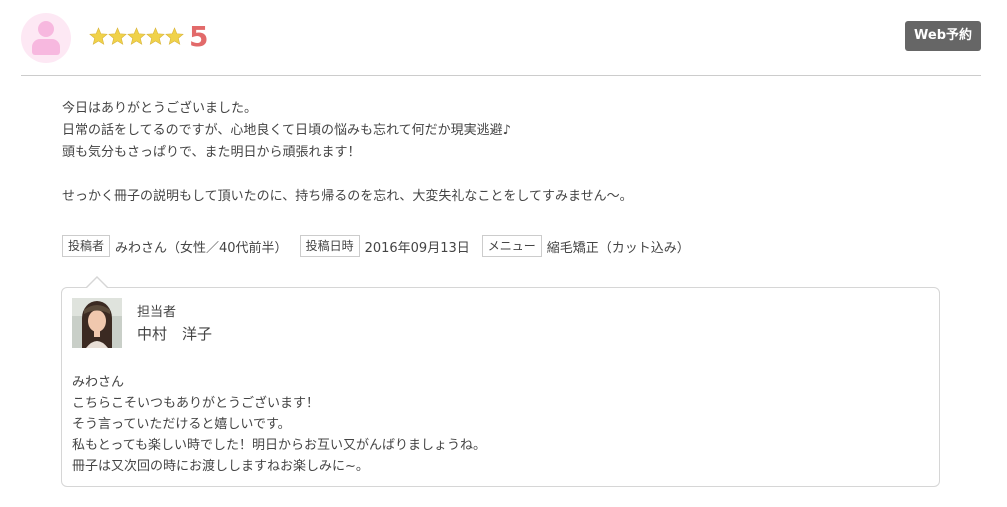 The width and height of the screenshot is (1007, 507). Describe the element at coordinates (943, 36) in the screenshot. I see `web-reservation-button: Web予約` at that location.